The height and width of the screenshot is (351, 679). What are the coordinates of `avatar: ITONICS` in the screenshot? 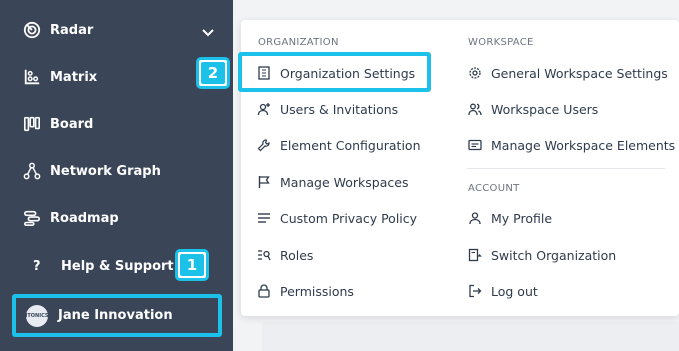 It's located at (37, 315).